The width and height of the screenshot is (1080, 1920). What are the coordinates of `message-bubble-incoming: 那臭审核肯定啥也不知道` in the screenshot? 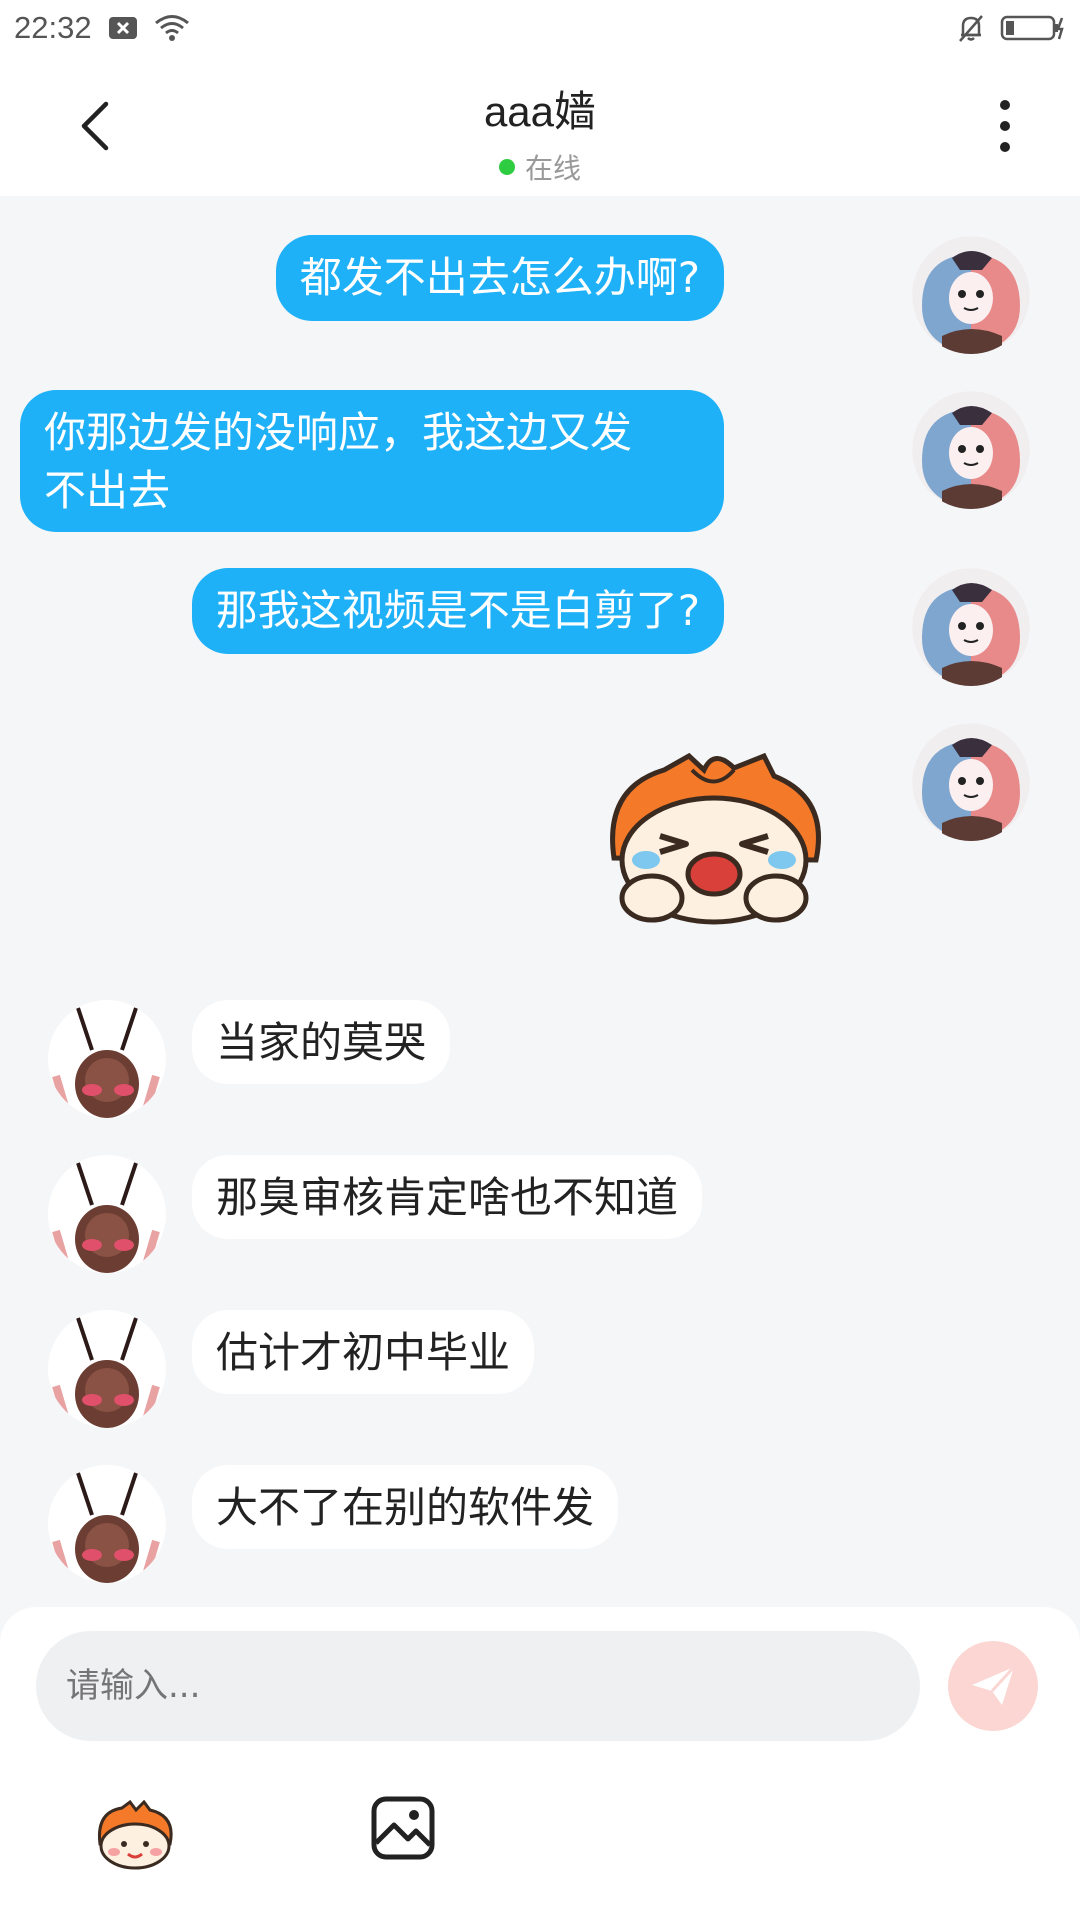 It's located at (447, 1197).